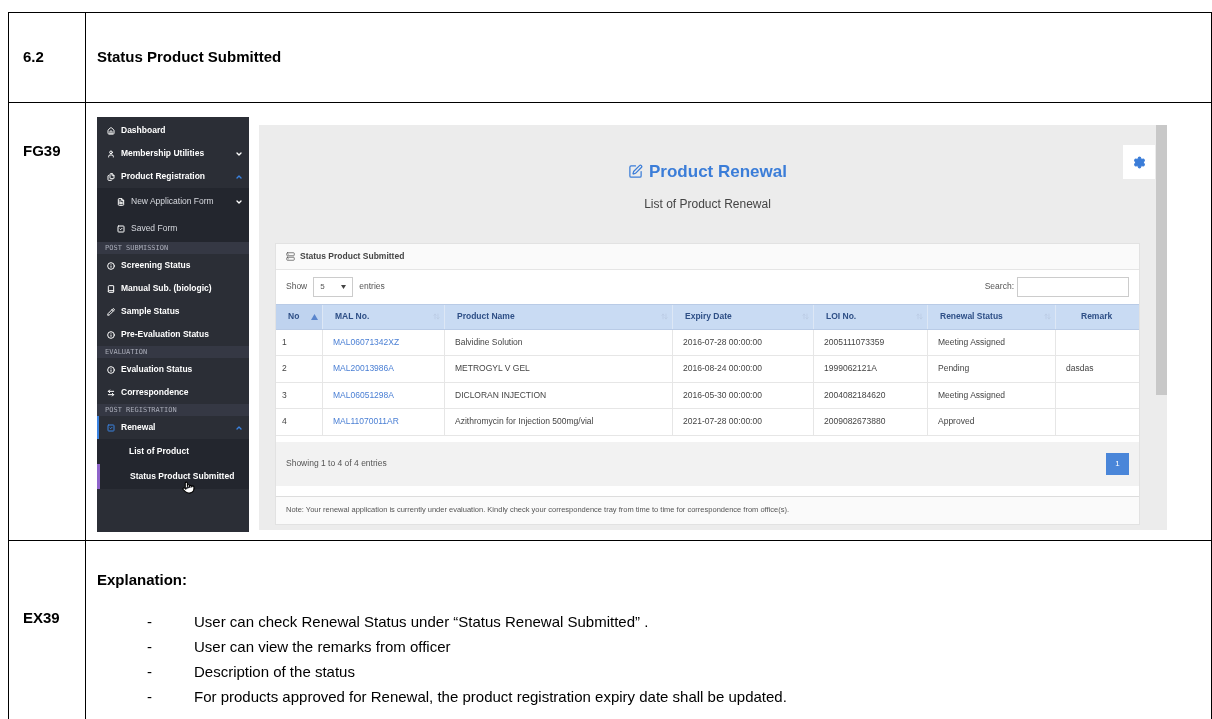  I want to click on table-cell: METROGYL V GEL, so click(492, 369).